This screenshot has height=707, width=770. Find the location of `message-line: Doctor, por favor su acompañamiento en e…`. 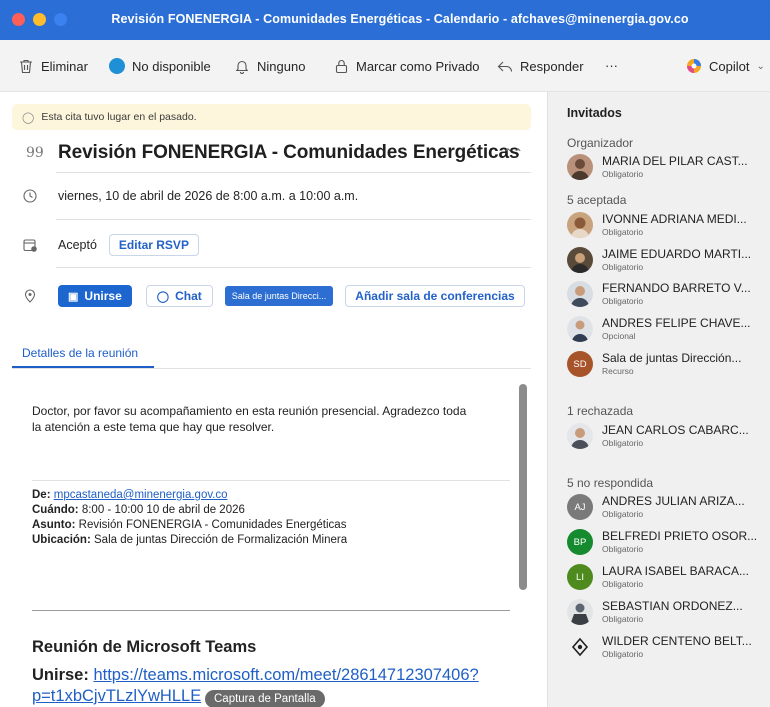

message-line: Doctor, por favor su acompañamiento en e… is located at coordinates (249, 411).